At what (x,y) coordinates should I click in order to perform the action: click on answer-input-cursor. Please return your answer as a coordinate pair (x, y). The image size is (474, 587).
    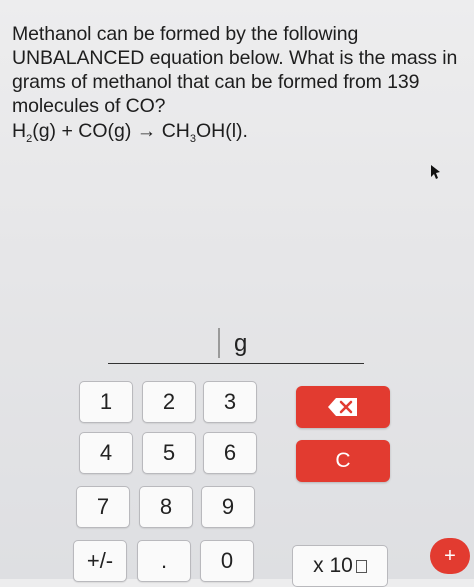
    Looking at the image, I should click on (219, 343).